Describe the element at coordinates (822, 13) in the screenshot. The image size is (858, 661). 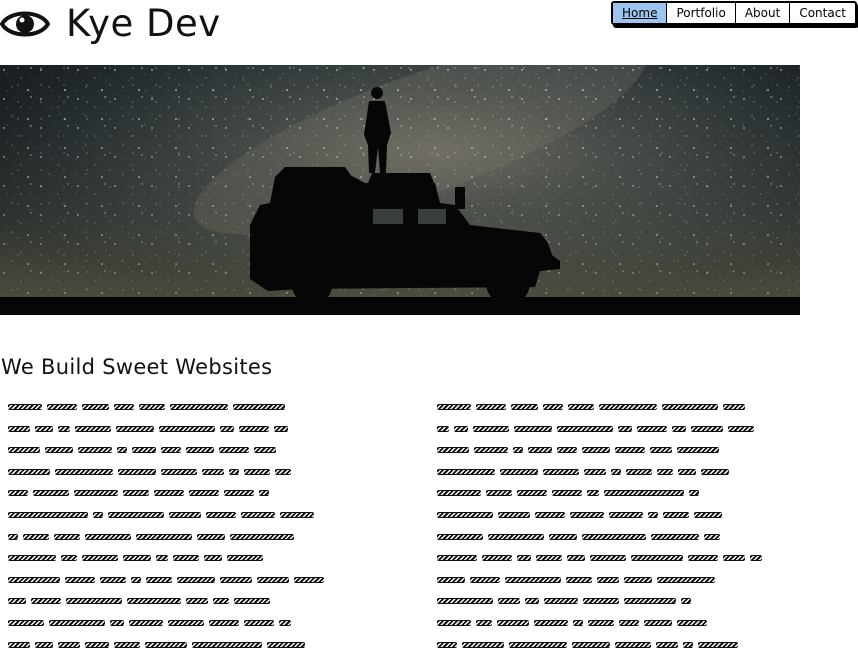
I see `nav-item-contact: Contact` at that location.